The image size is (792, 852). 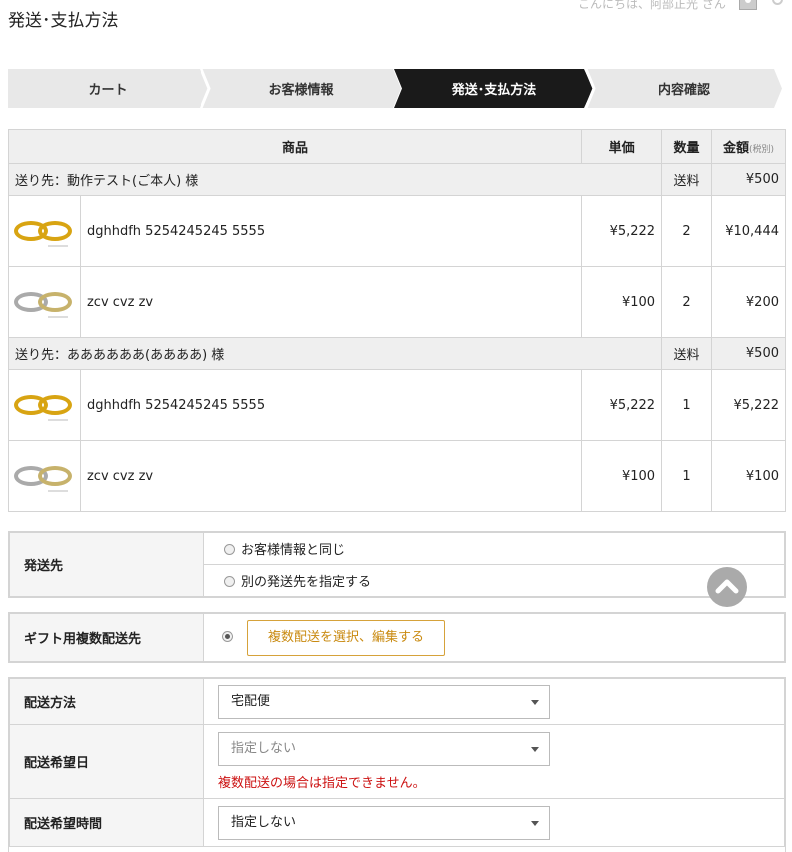 What do you see at coordinates (229, 549) in the screenshot?
I see `radio-same-as-customer` at bounding box center [229, 549].